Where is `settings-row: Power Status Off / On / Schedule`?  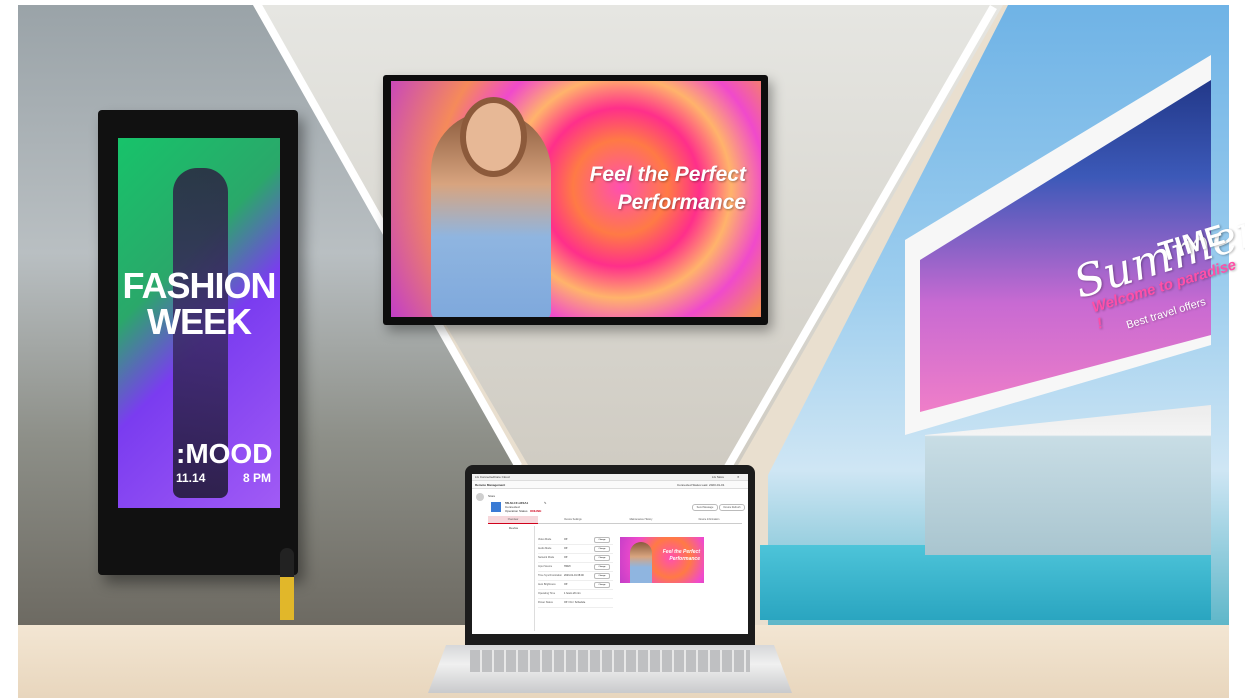 settings-row: Power Status Off / On / Schedule is located at coordinates (575, 603).